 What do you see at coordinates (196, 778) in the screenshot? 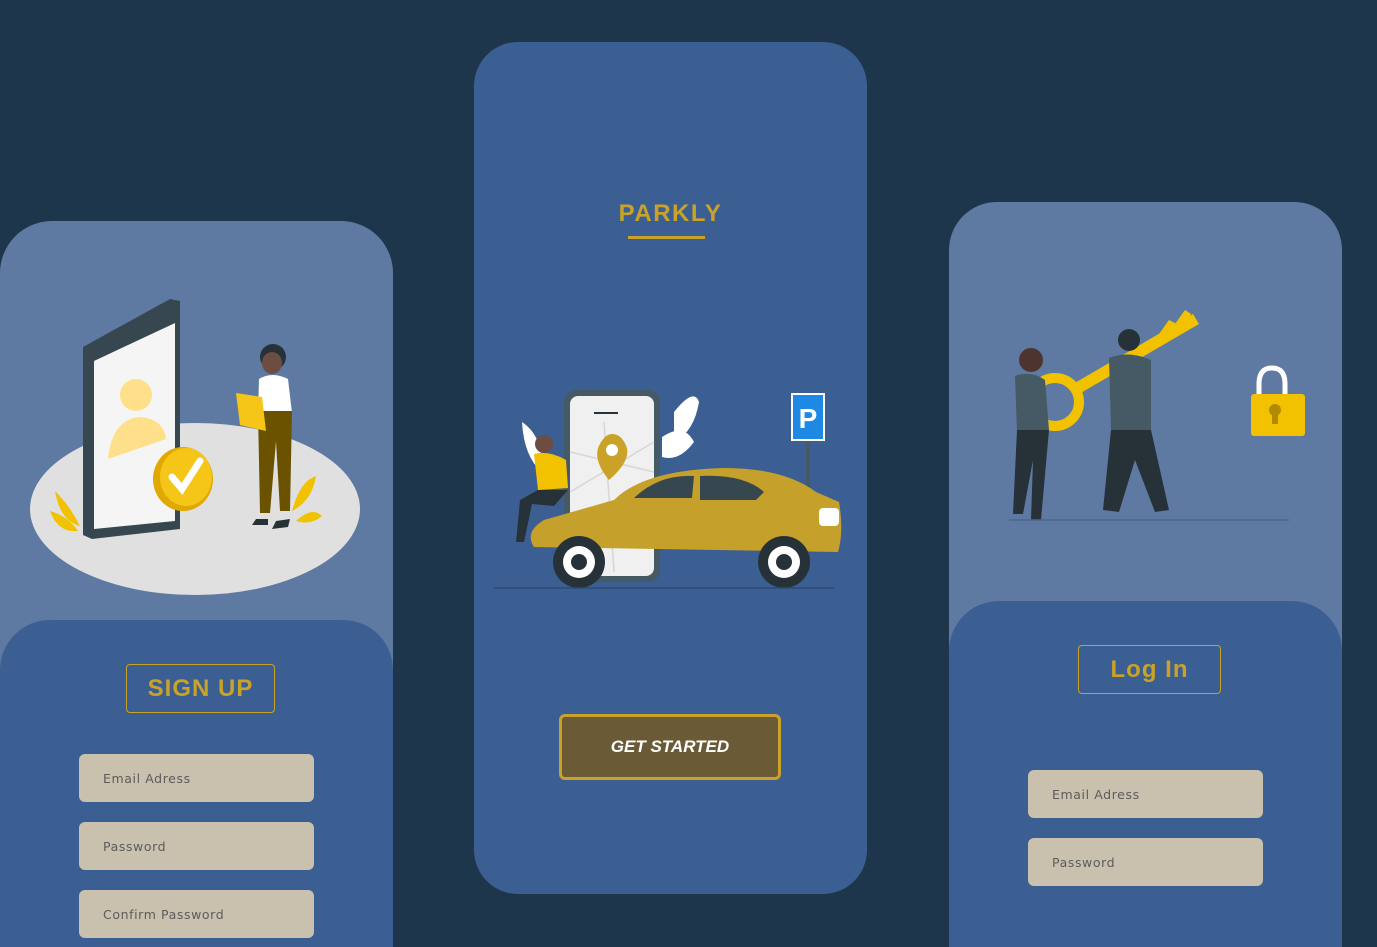
I see `signup-email-field: Email Adress` at bounding box center [196, 778].